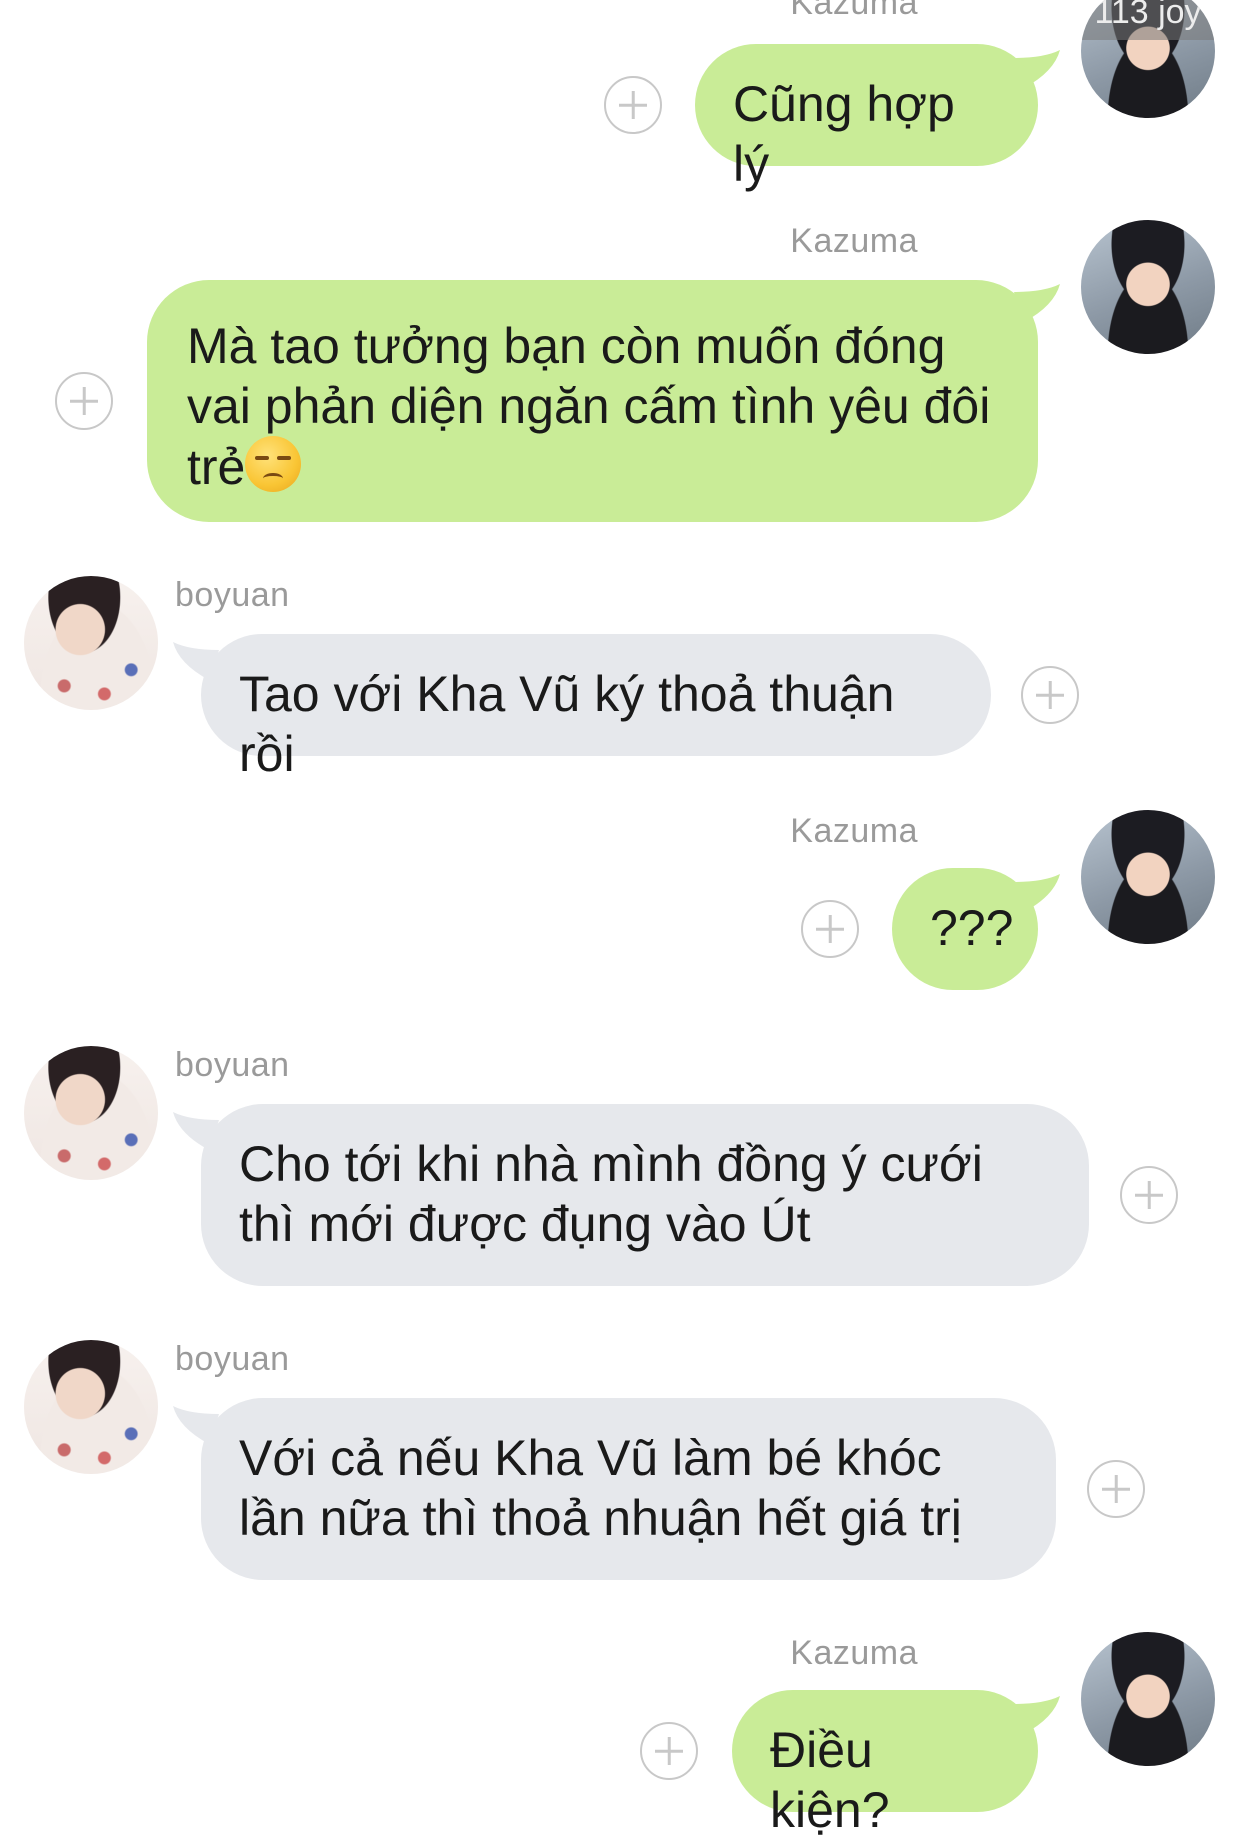 The image size is (1242, 1840). What do you see at coordinates (621, 1730) in the screenshot?
I see `message-row: Kazuma Điều kiện?` at bounding box center [621, 1730].